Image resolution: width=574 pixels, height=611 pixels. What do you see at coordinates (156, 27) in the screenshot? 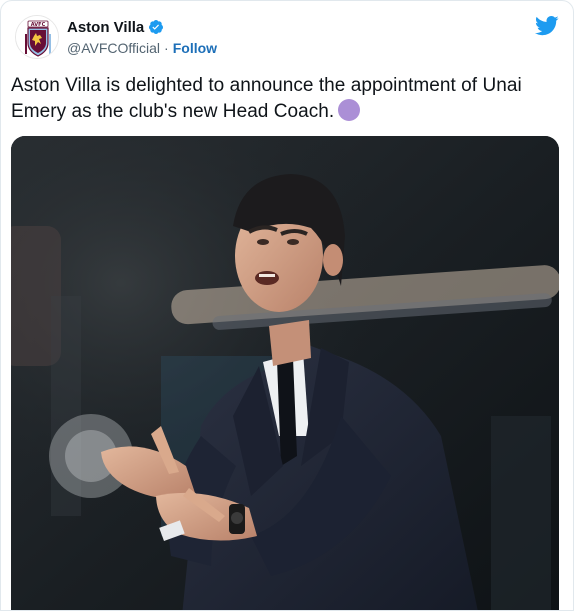
I see `verified-badge-icon` at bounding box center [156, 27].